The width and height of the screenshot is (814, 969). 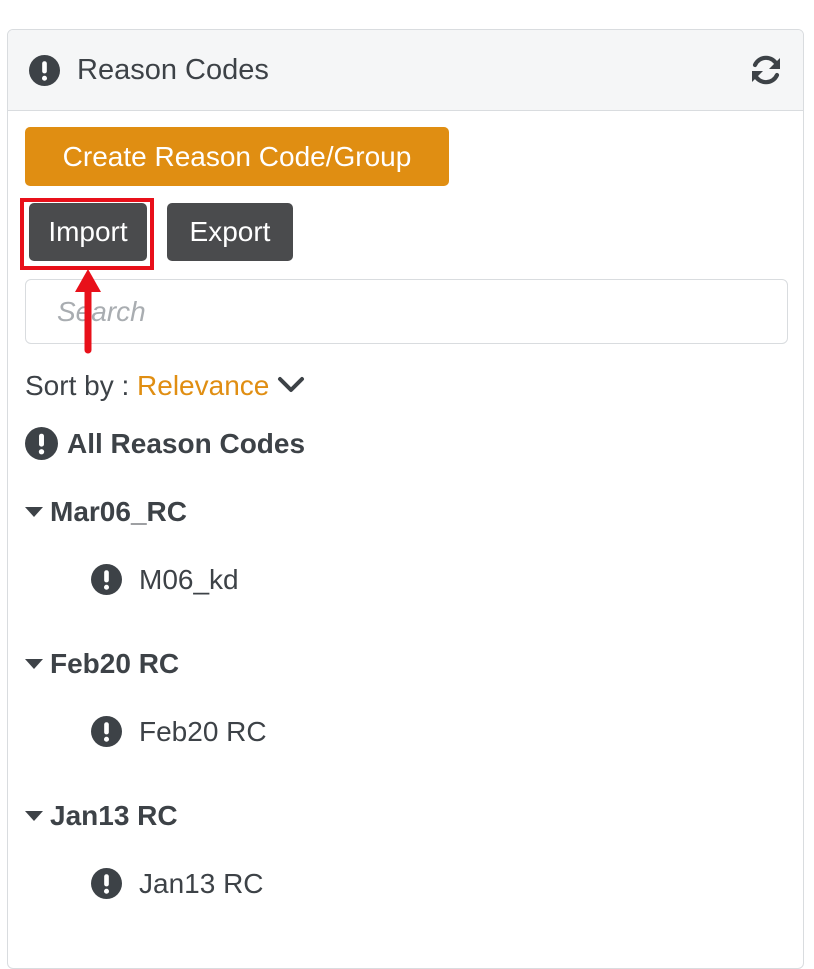 I want to click on group-name: Jan13 RC, so click(x=114, y=815).